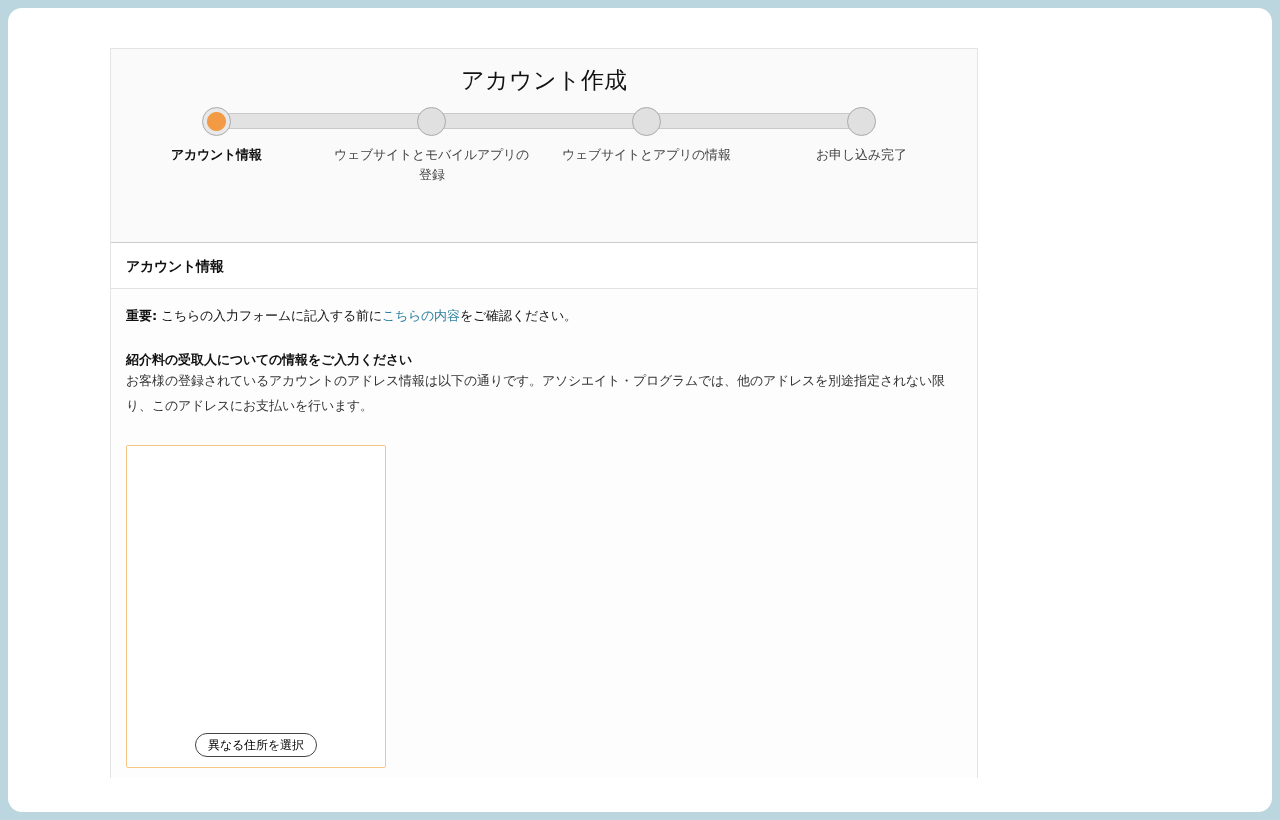  I want to click on notice-text: 重要: こちらの入力フォームに記入する前にこちらの内容をご確認ください。, so click(352, 316).